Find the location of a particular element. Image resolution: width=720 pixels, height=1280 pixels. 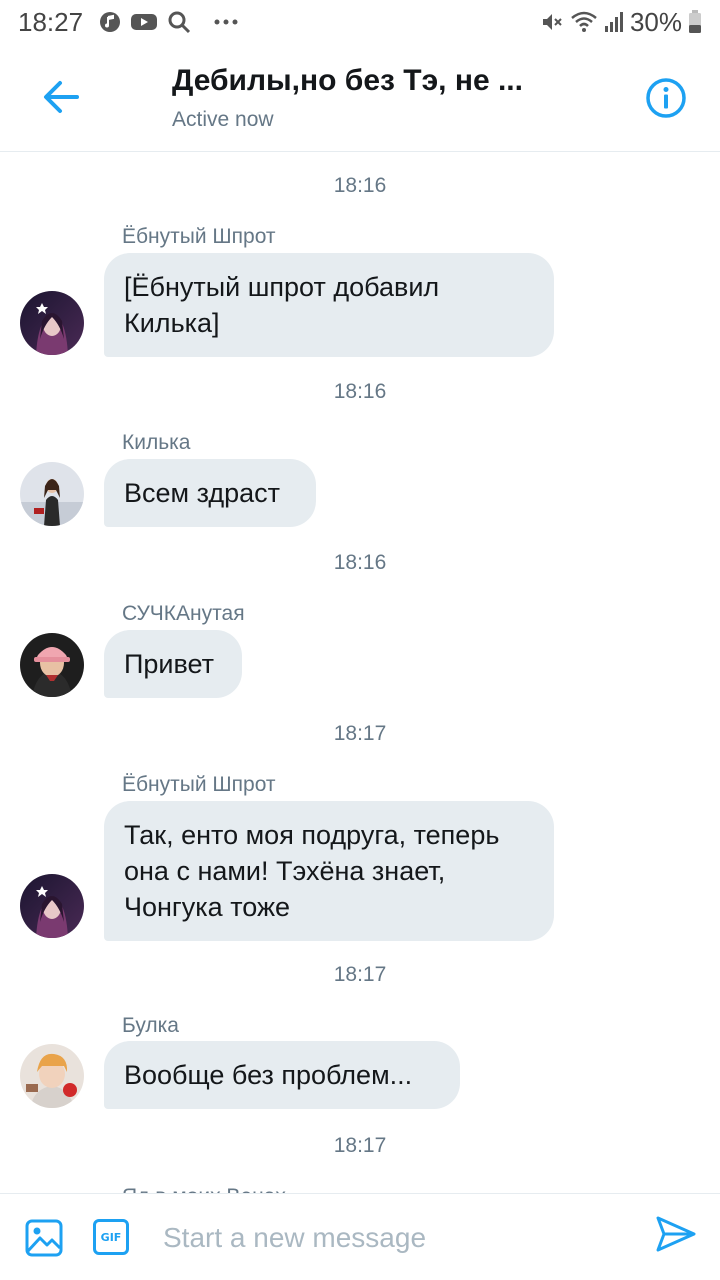

gif-button: GIF is located at coordinates (111, 1237).